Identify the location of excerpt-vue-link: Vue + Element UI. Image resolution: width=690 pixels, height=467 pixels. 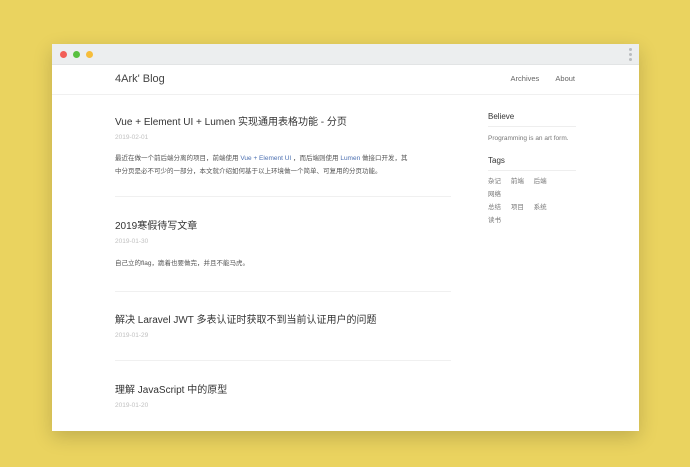
(265, 158).